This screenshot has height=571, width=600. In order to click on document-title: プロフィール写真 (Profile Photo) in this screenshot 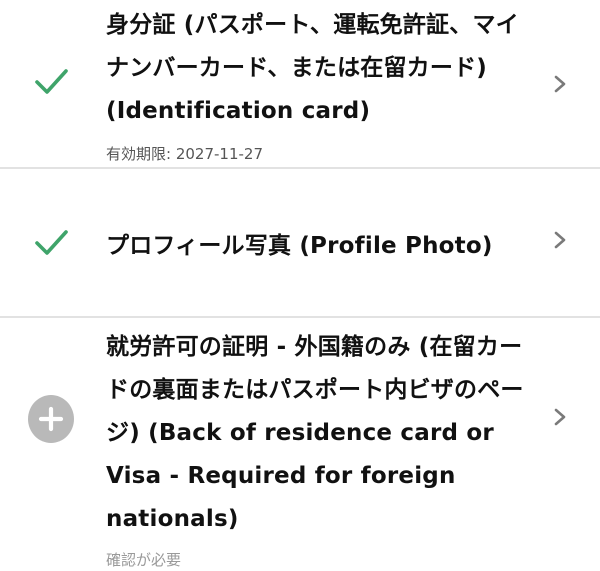, I will do `click(299, 246)`.